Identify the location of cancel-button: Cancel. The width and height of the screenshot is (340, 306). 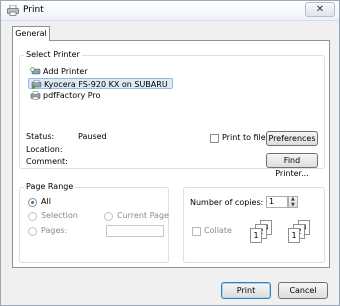
(303, 290).